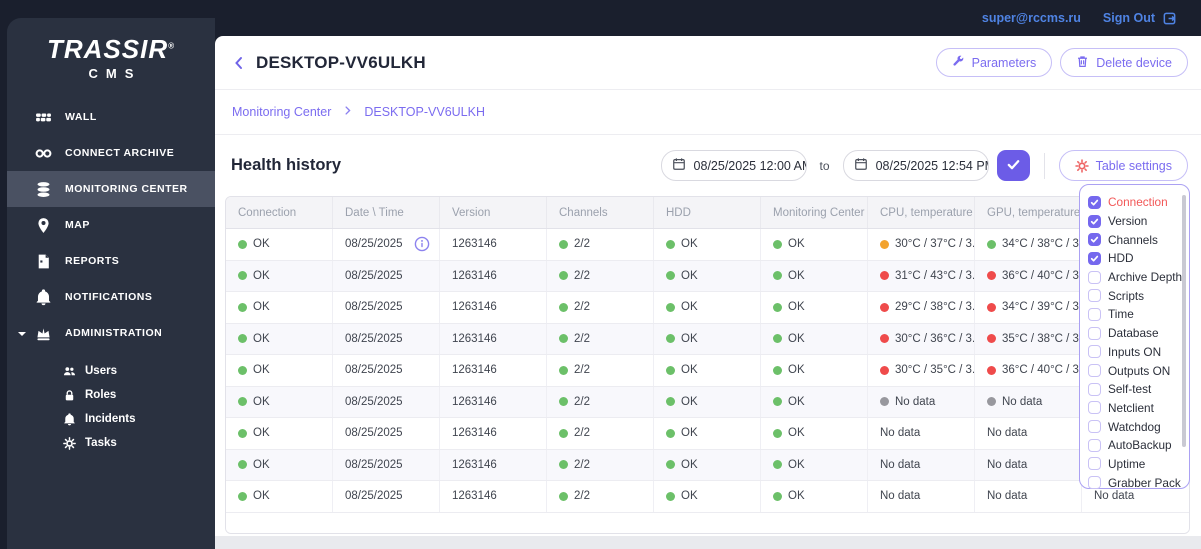 The height and width of the screenshot is (549, 1201). What do you see at coordinates (493, 212) in the screenshot?
I see `column-header: Version` at bounding box center [493, 212].